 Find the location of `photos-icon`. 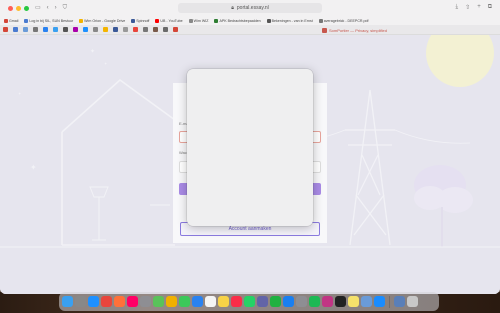

photos-icon is located at coordinates (171, 301).